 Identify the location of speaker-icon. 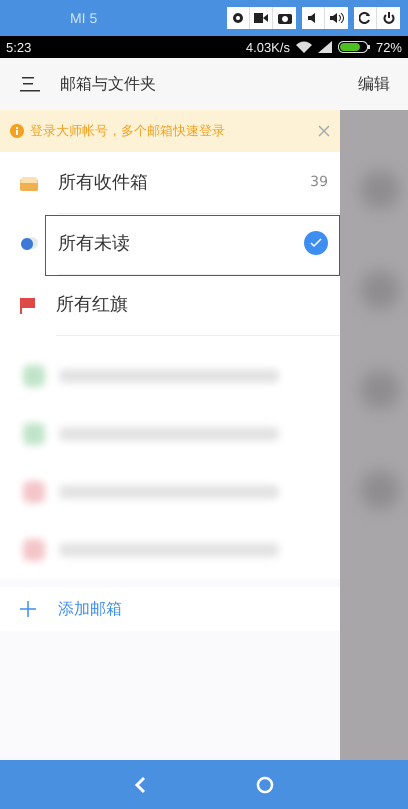
(313, 18).